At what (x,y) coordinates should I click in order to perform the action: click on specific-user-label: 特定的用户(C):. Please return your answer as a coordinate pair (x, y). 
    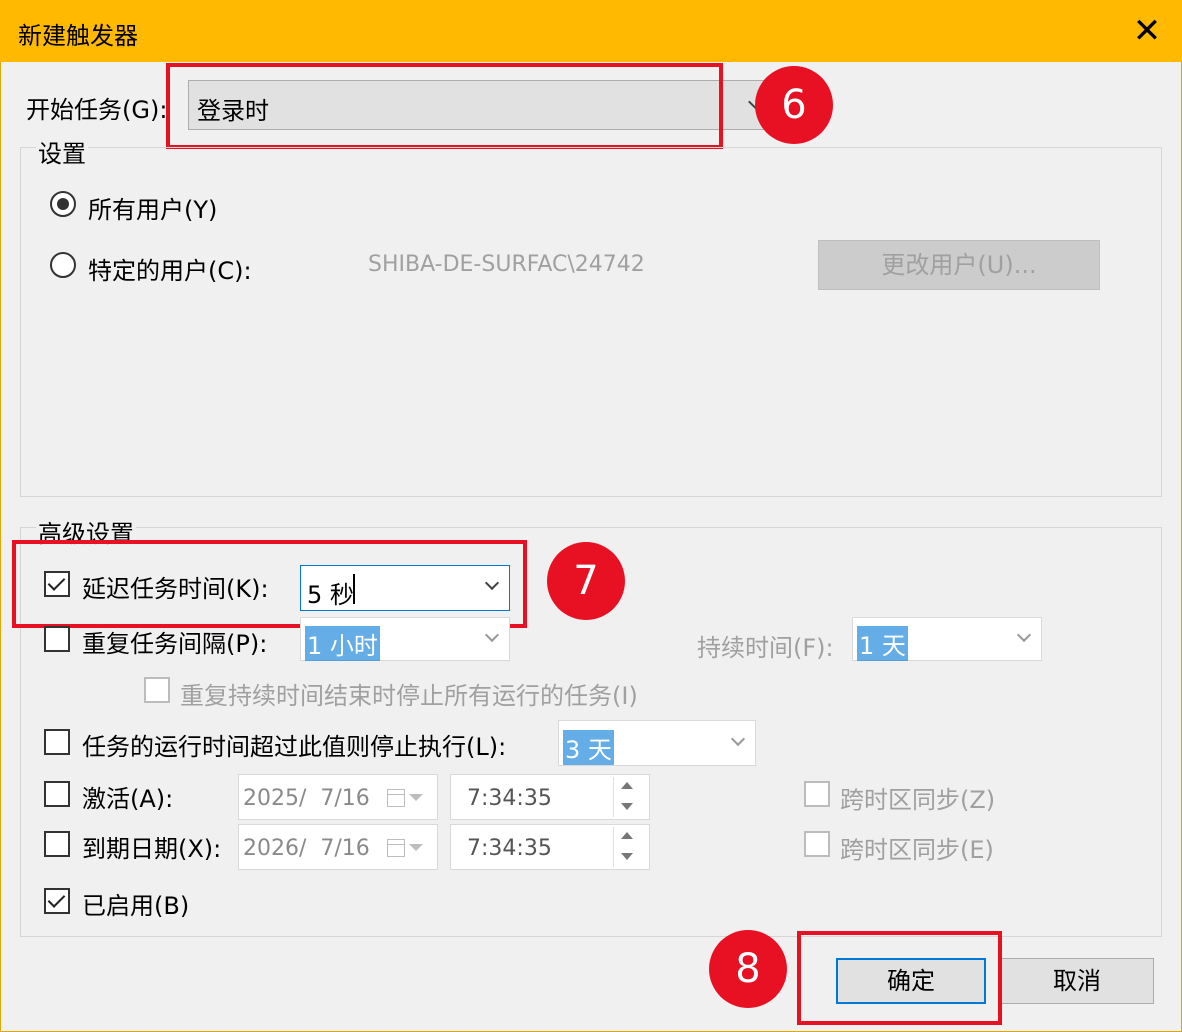
    Looking at the image, I should click on (170, 271).